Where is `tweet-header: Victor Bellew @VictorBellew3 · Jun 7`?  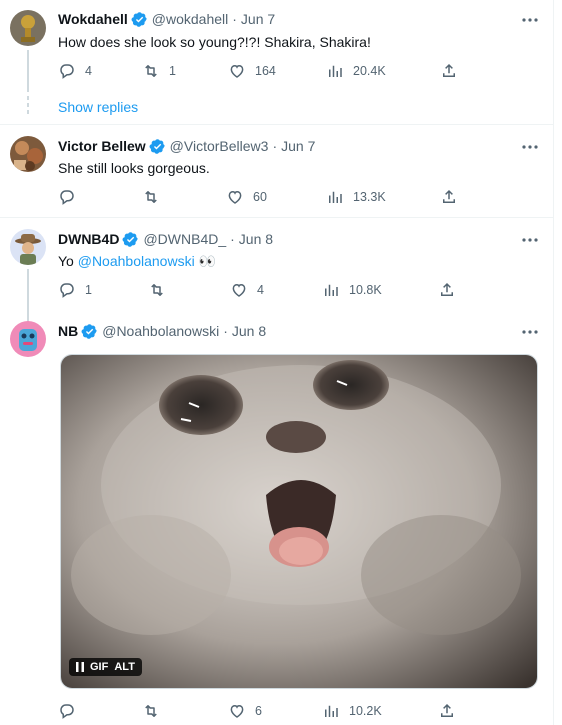 tweet-header: Victor Bellew @VictorBellew3 · Jun 7 is located at coordinates (186, 146).